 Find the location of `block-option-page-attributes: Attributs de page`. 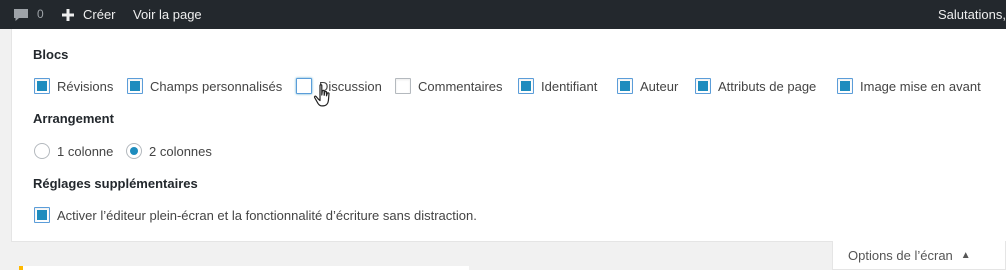

block-option-page-attributes: Attributs de page is located at coordinates (755, 86).